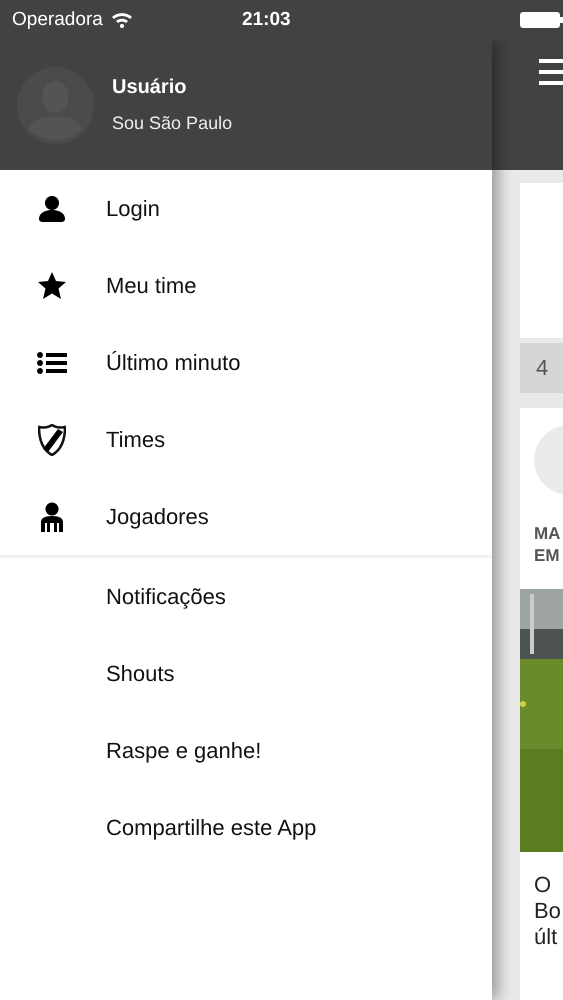 The height and width of the screenshot is (1000, 563). What do you see at coordinates (57, 20) in the screenshot?
I see `carrier-name: Operadora` at bounding box center [57, 20].